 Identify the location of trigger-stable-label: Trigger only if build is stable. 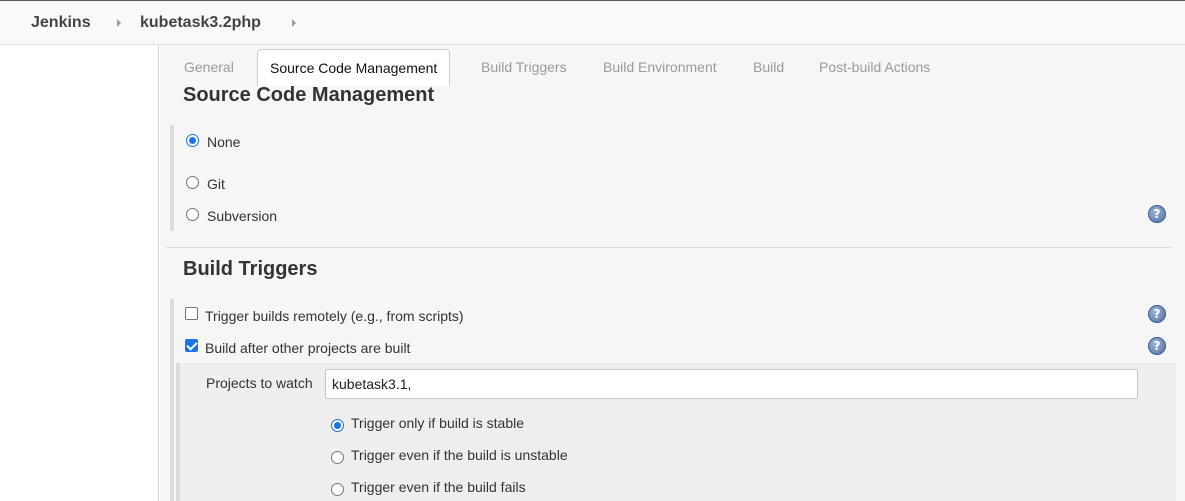
(437, 423).